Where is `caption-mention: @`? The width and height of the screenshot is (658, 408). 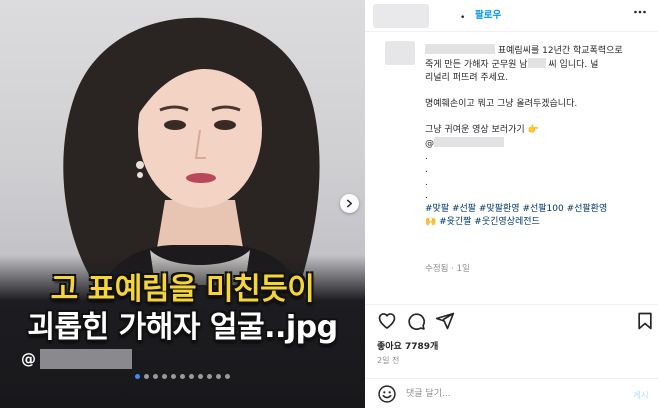
caption-mention: @ is located at coordinates (538, 144).